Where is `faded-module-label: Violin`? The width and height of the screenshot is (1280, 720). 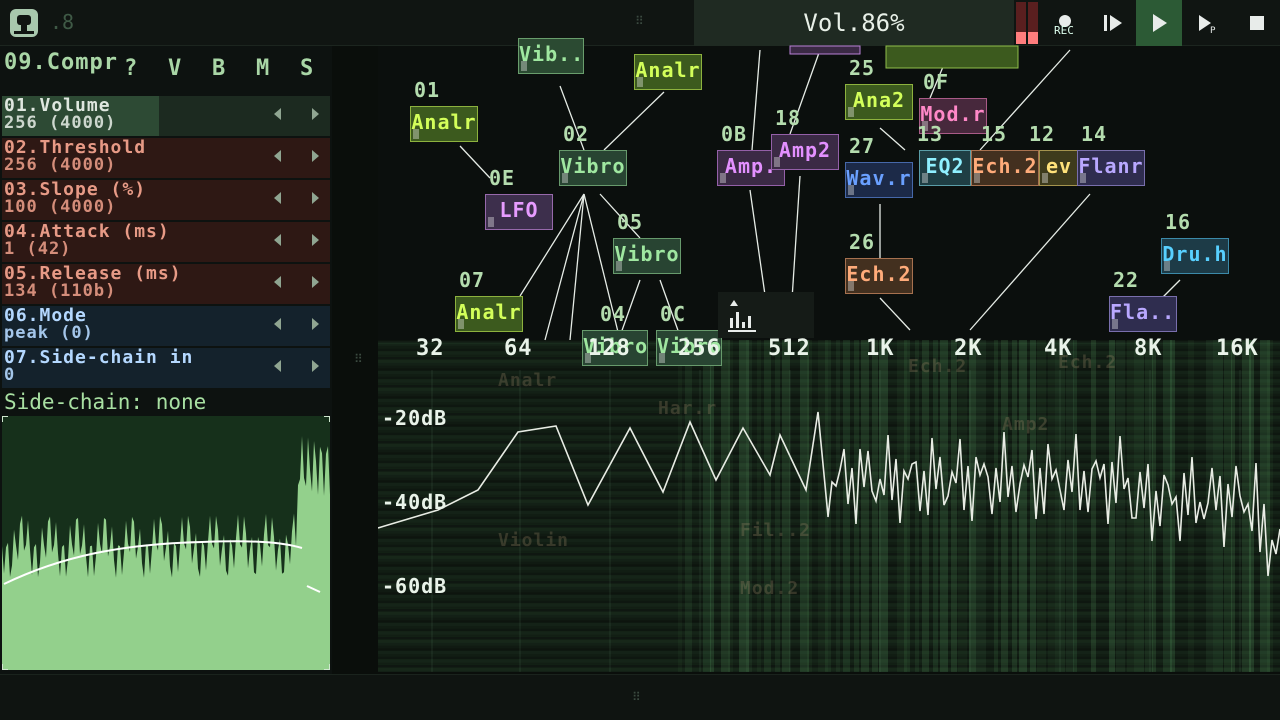 faded-module-label: Violin is located at coordinates (534, 540).